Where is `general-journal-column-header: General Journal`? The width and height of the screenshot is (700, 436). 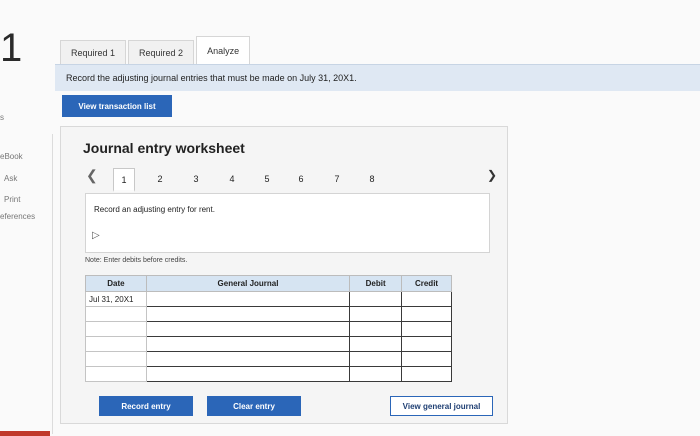
general-journal-column-header: General Journal is located at coordinates (248, 283).